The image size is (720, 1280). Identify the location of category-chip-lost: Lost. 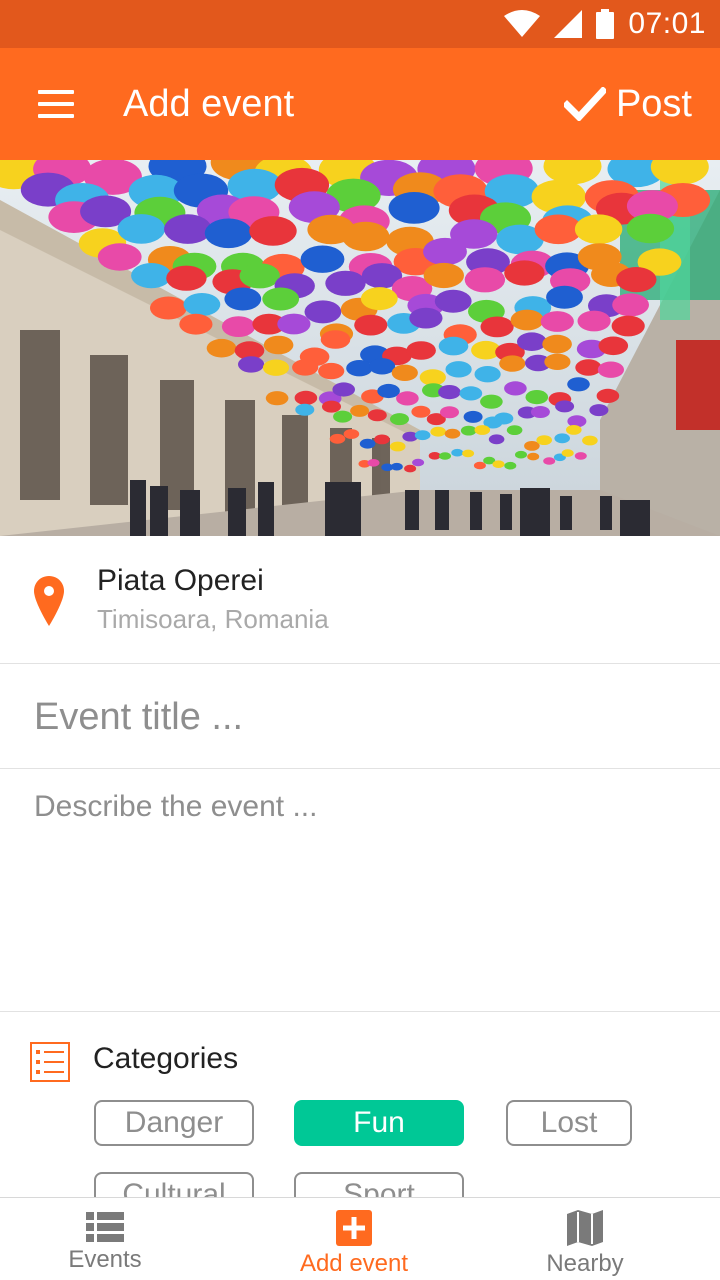
(569, 1123).